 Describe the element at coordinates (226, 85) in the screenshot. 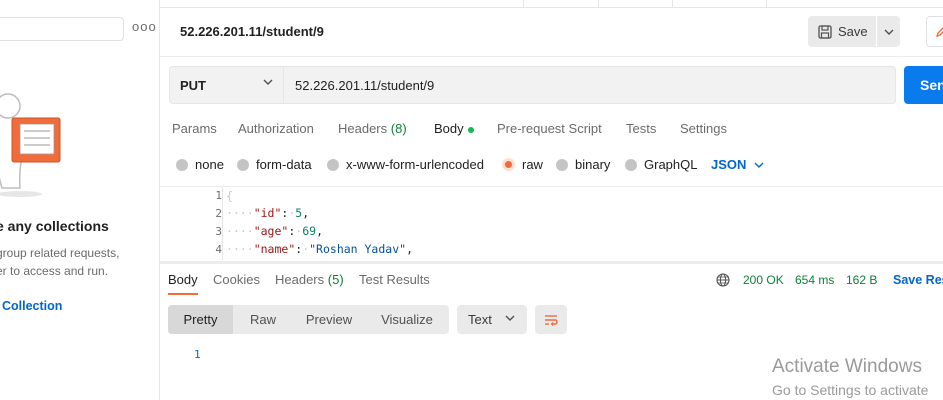

I see `http-method-select: PUT` at that location.